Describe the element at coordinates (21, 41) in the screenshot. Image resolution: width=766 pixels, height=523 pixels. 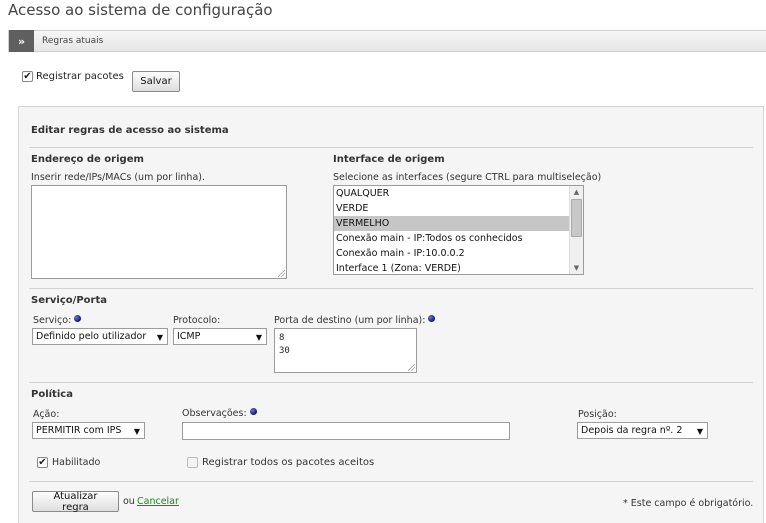
I see `double-chevron-right-icon: »` at that location.